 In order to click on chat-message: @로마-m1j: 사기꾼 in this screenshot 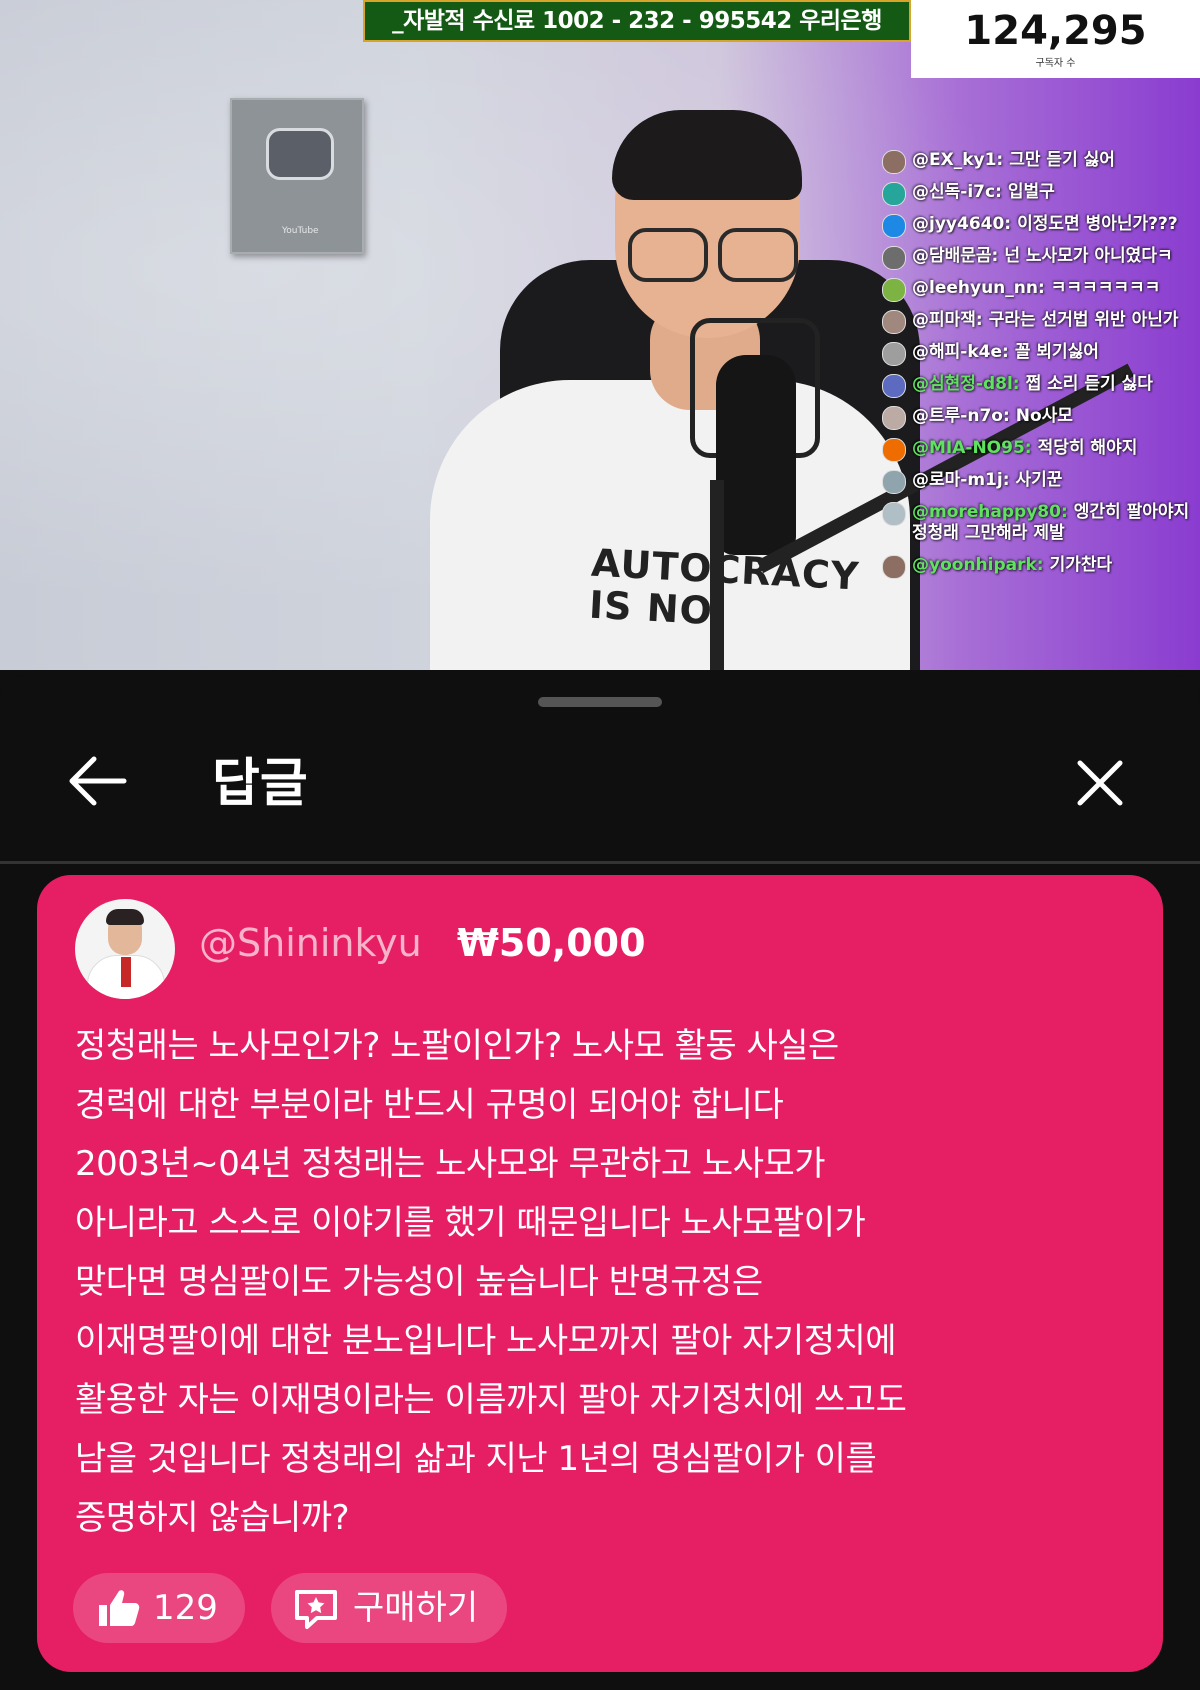, I will do `click(1040, 482)`.